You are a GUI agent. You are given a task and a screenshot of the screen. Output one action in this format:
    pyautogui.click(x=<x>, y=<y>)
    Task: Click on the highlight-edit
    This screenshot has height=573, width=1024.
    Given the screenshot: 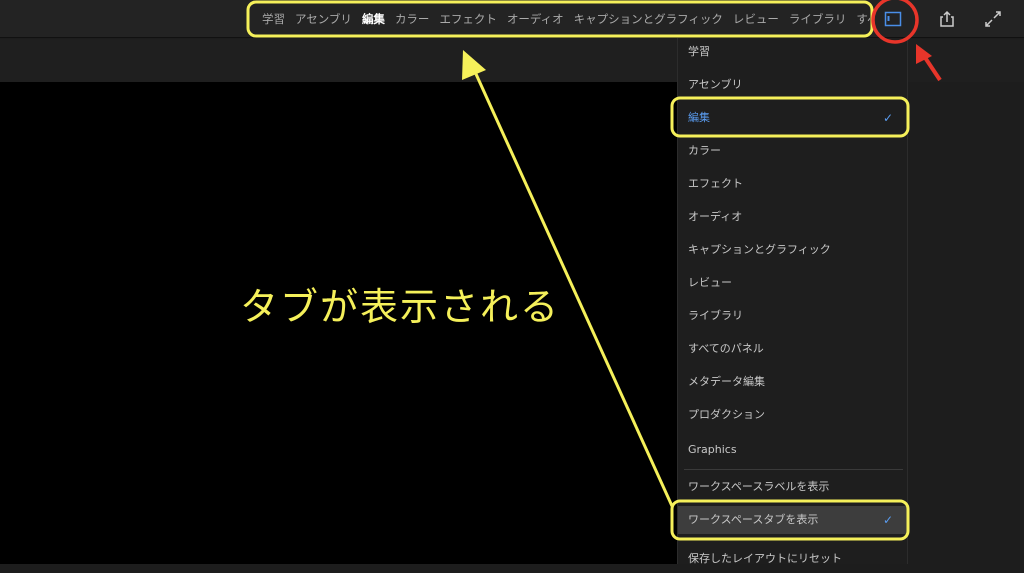 What is the action you would take?
    pyautogui.click(x=790, y=117)
    